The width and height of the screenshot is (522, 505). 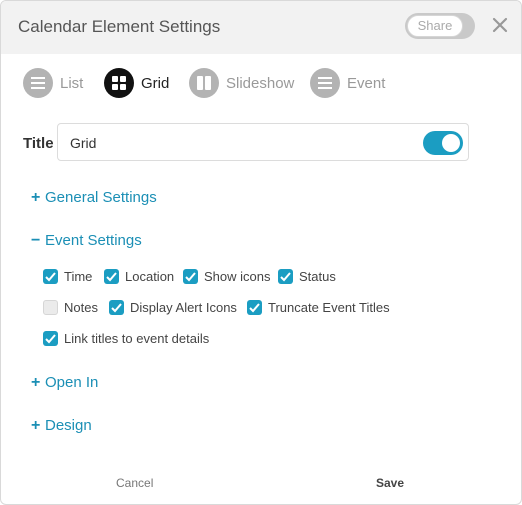 What do you see at coordinates (101, 197) in the screenshot?
I see `section-general-label: General Settings` at bounding box center [101, 197].